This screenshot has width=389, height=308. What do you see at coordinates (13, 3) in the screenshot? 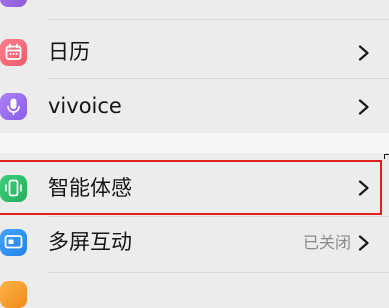
I see `photo-icon` at bounding box center [13, 3].